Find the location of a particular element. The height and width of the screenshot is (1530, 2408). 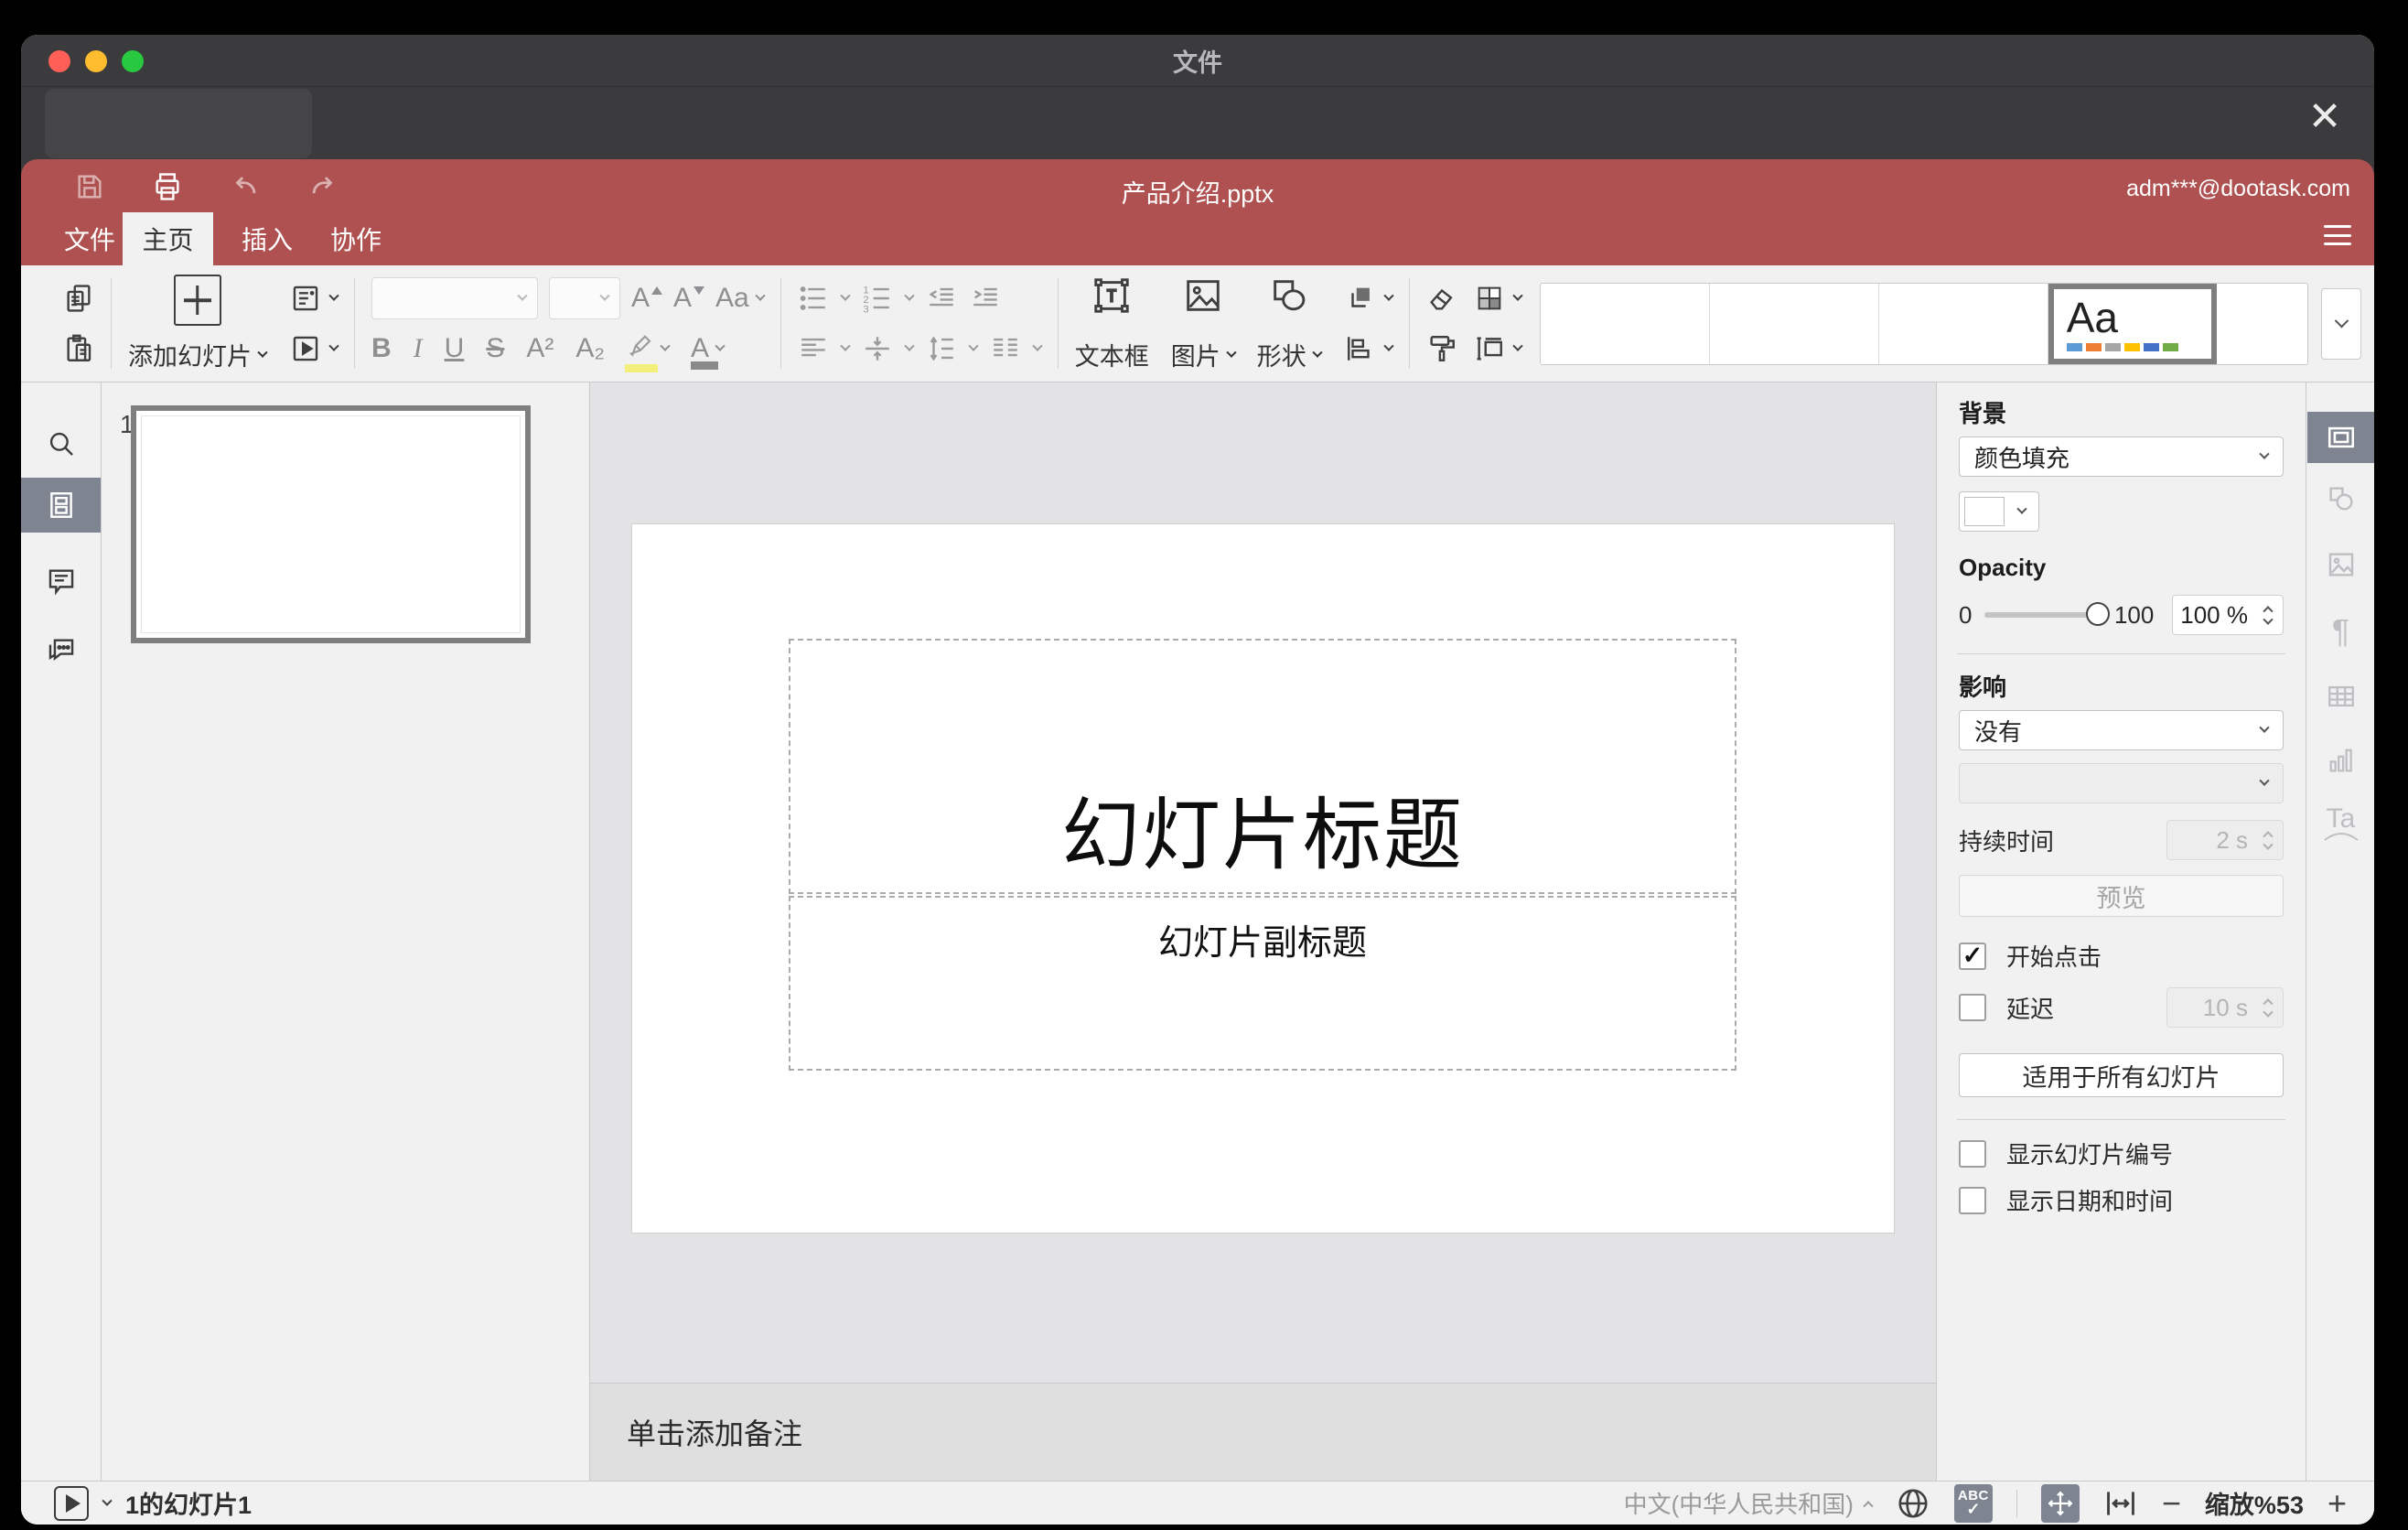

subtitle-placeholder: 幻灯片副标题 is located at coordinates (1262, 983).